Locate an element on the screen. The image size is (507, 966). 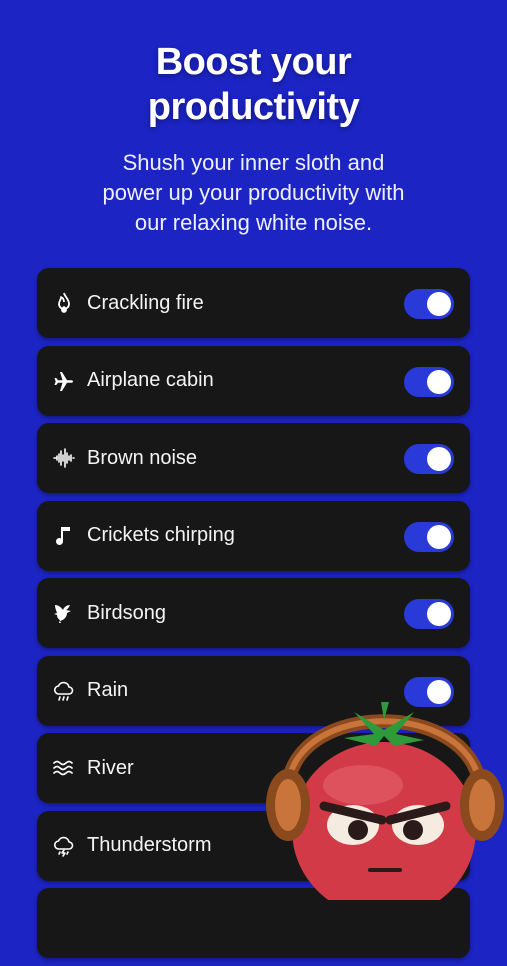
airplane-cabin-toggle is located at coordinates (429, 381).